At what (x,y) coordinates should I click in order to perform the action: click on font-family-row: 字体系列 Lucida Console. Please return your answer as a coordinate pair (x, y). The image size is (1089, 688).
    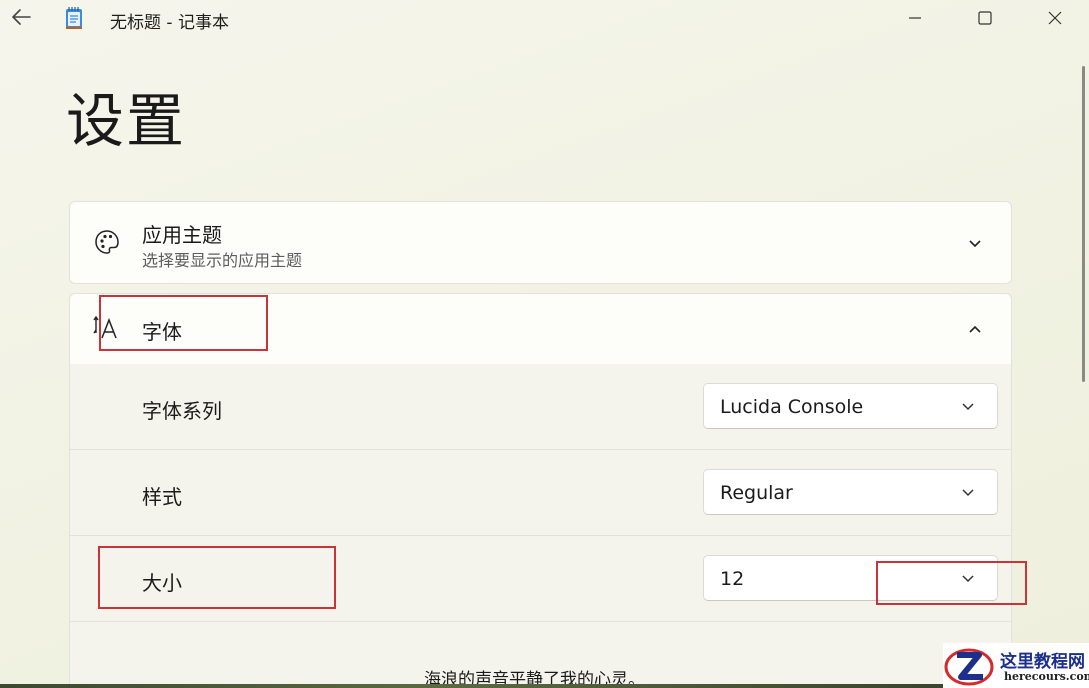
    Looking at the image, I should click on (540, 407).